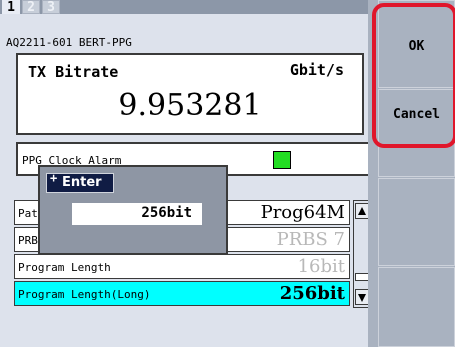 The height and width of the screenshot is (347, 455). I want to click on scroll-thumb, so click(362, 277).